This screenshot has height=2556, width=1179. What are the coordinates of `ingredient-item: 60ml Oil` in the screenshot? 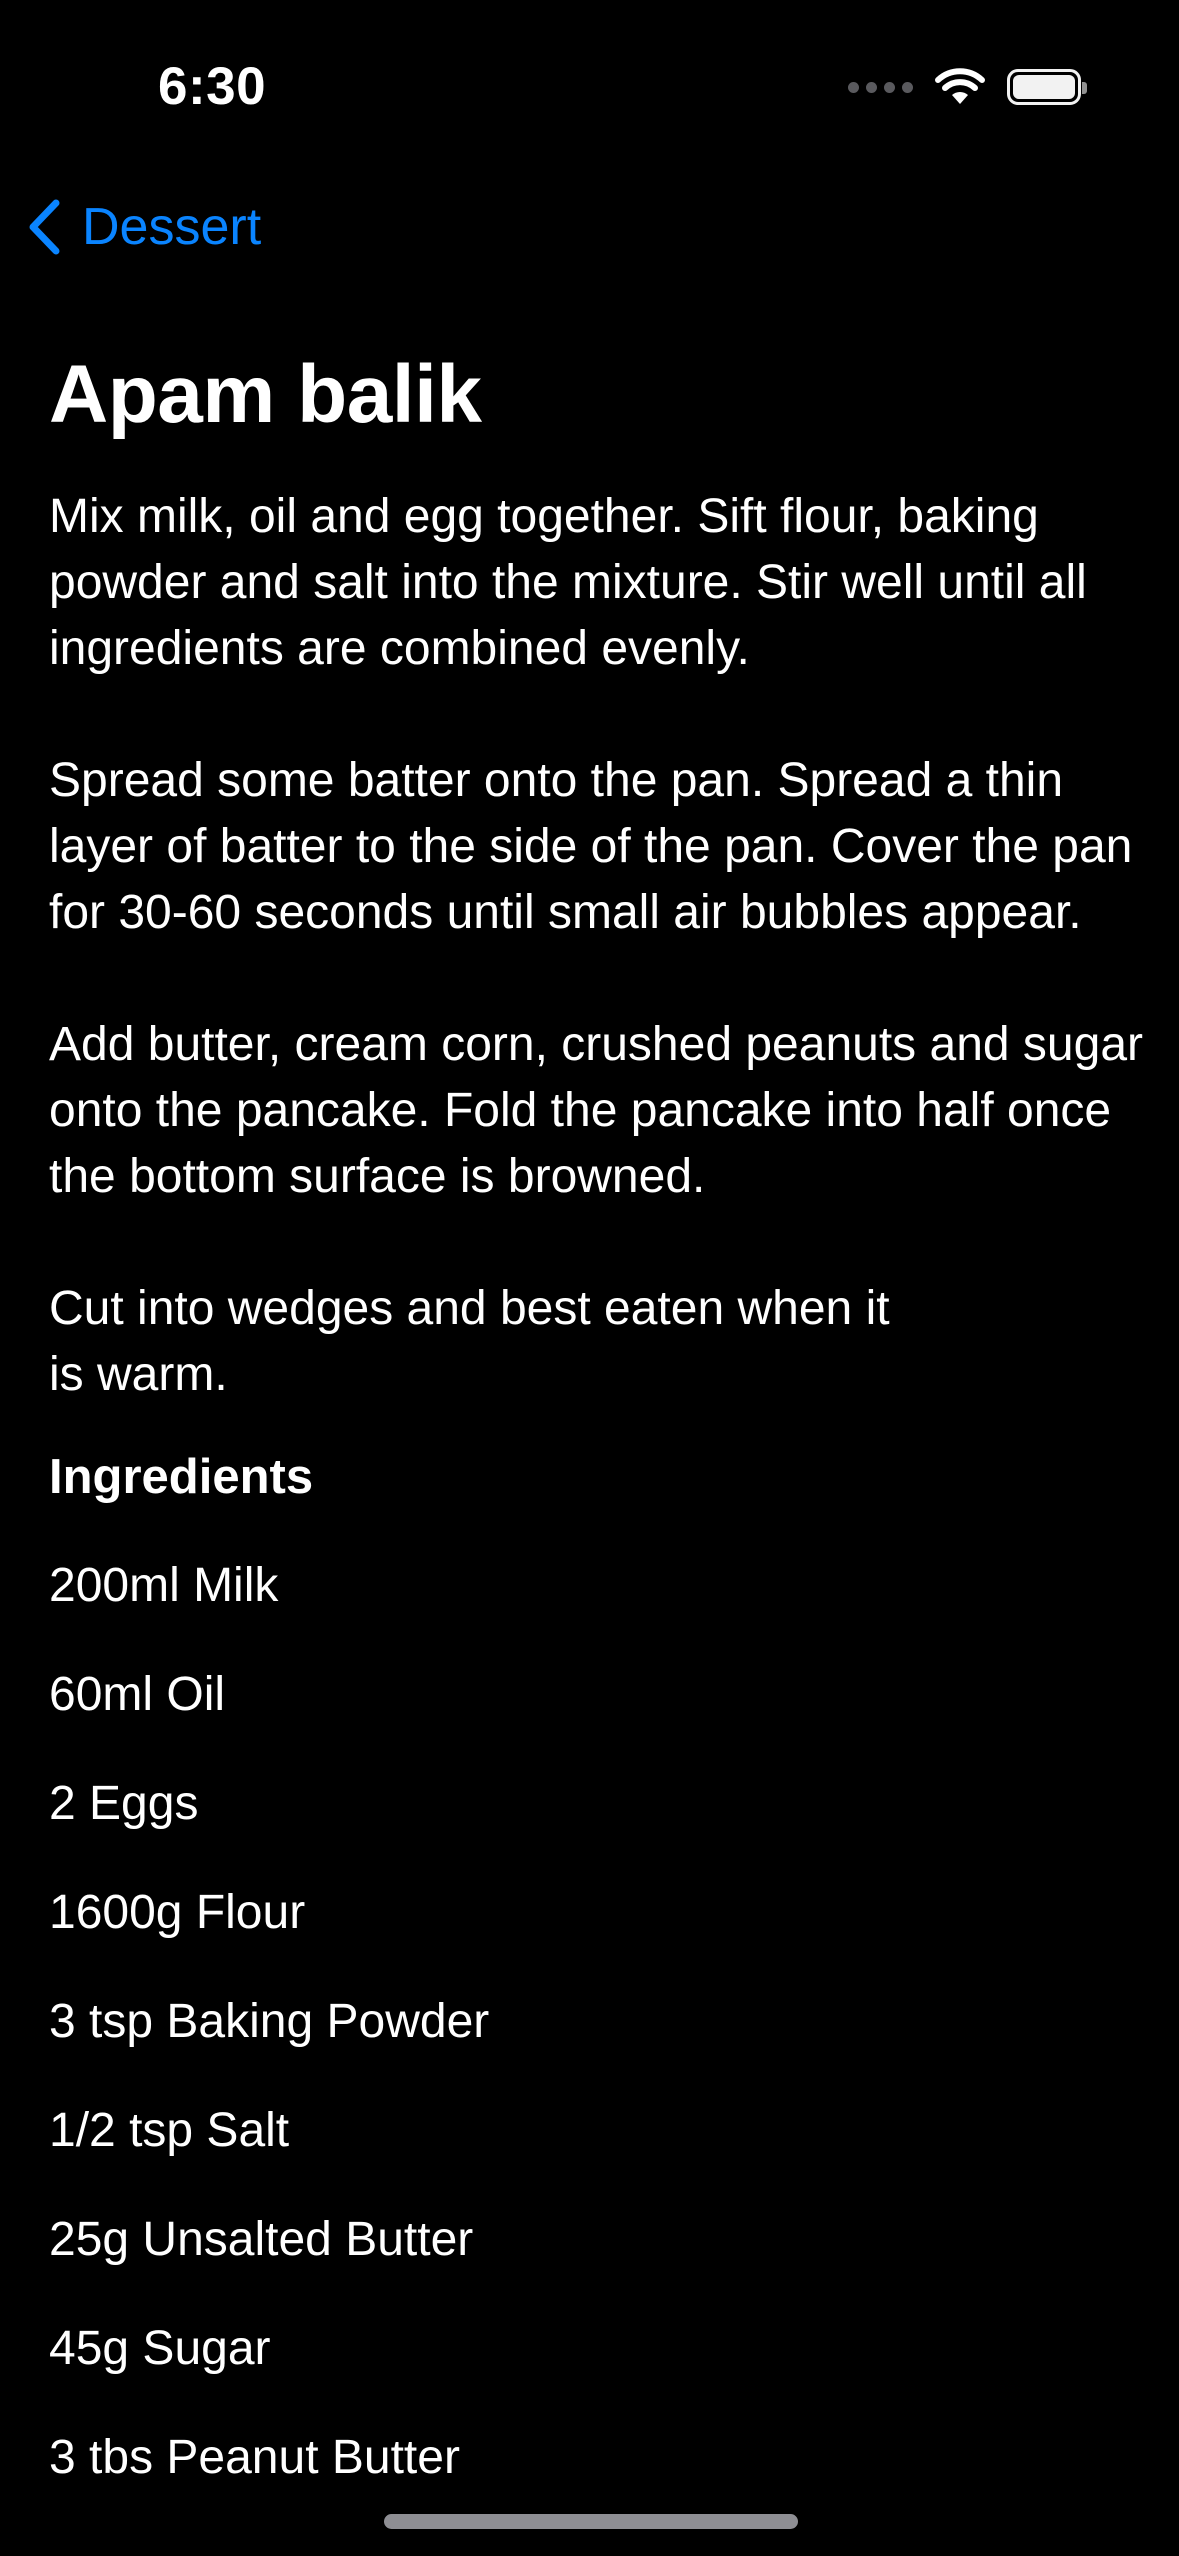 It's located at (137, 1694).